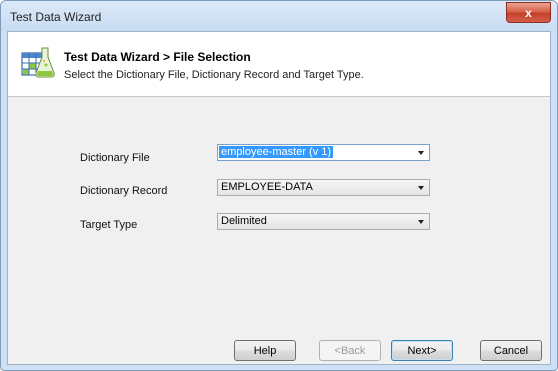 The width and height of the screenshot is (558, 371). What do you see at coordinates (38, 62) in the screenshot?
I see `table-flask-icon` at bounding box center [38, 62].